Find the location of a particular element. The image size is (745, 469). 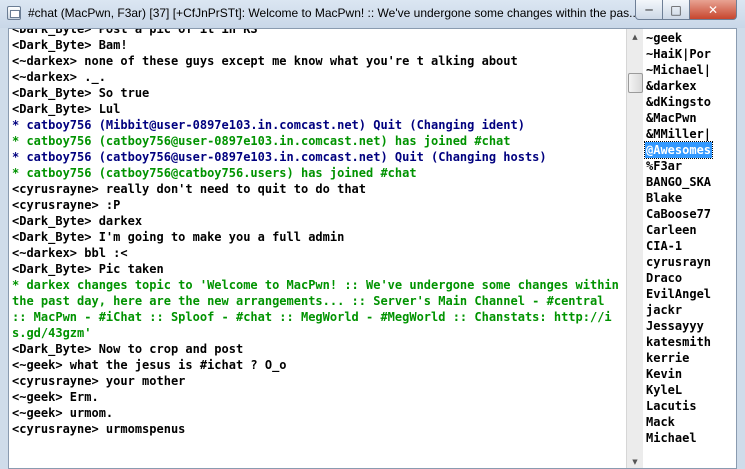

chat-line-msg: <Dark_Byte> Now to crop and post is located at coordinates (128, 349).